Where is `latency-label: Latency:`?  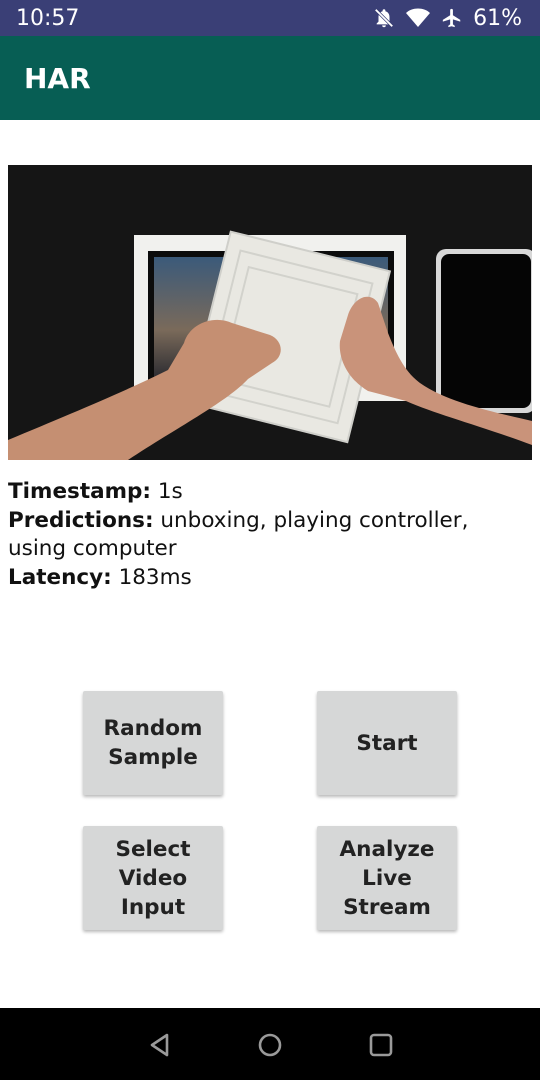
latency-label: Latency: is located at coordinates (60, 577).